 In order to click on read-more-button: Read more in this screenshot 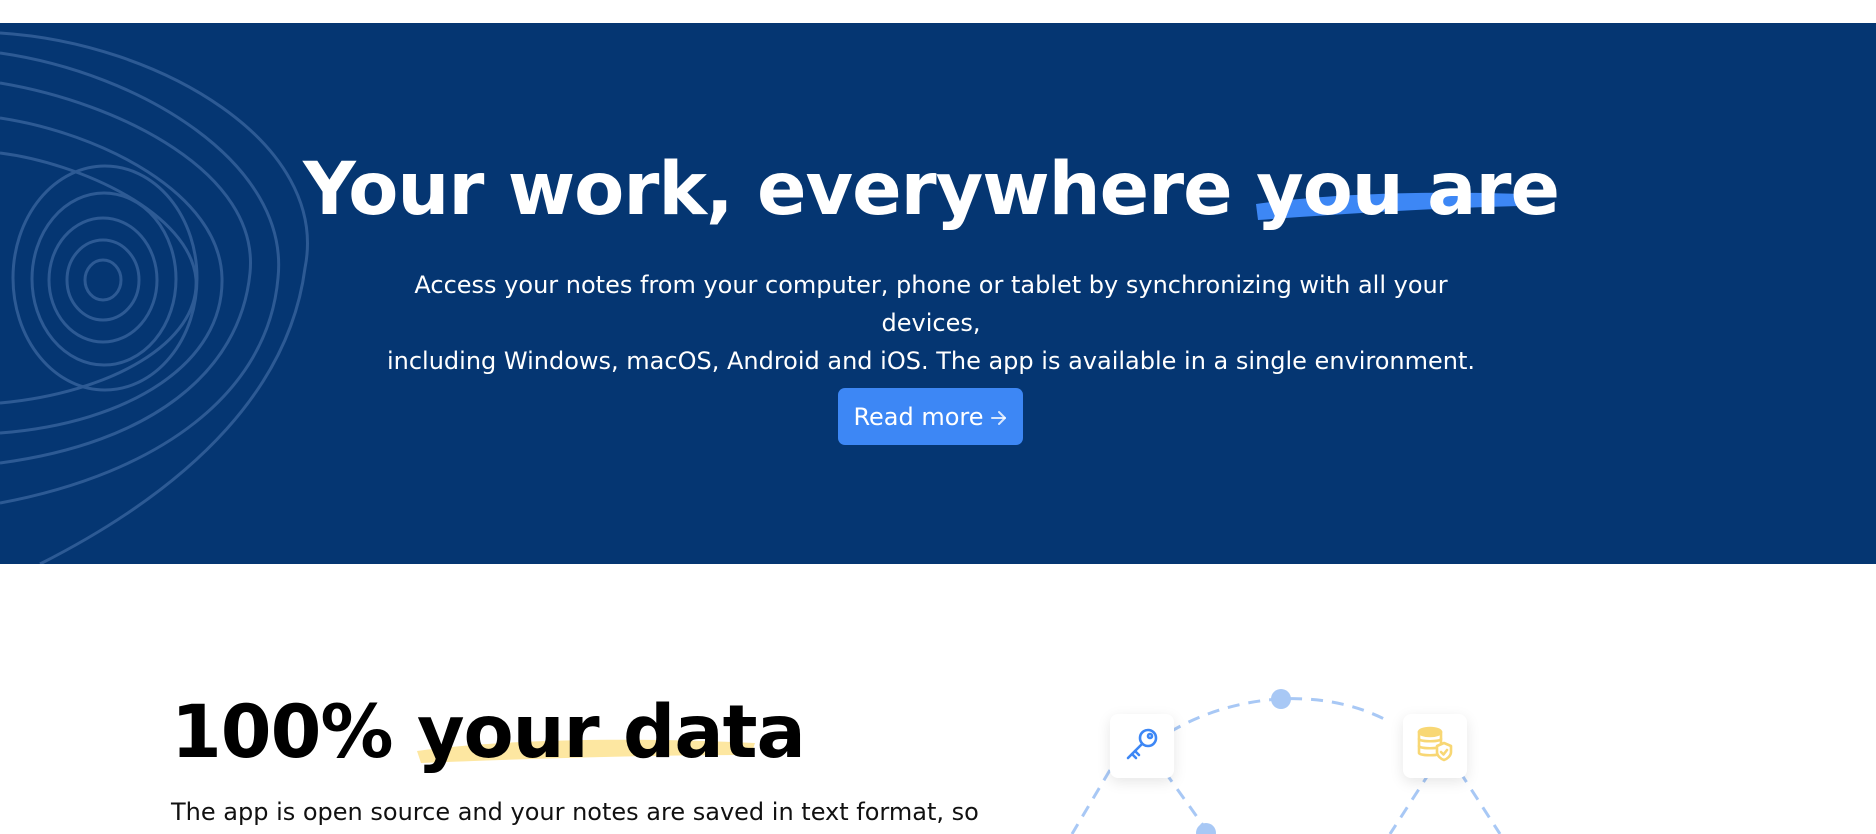, I will do `click(930, 416)`.